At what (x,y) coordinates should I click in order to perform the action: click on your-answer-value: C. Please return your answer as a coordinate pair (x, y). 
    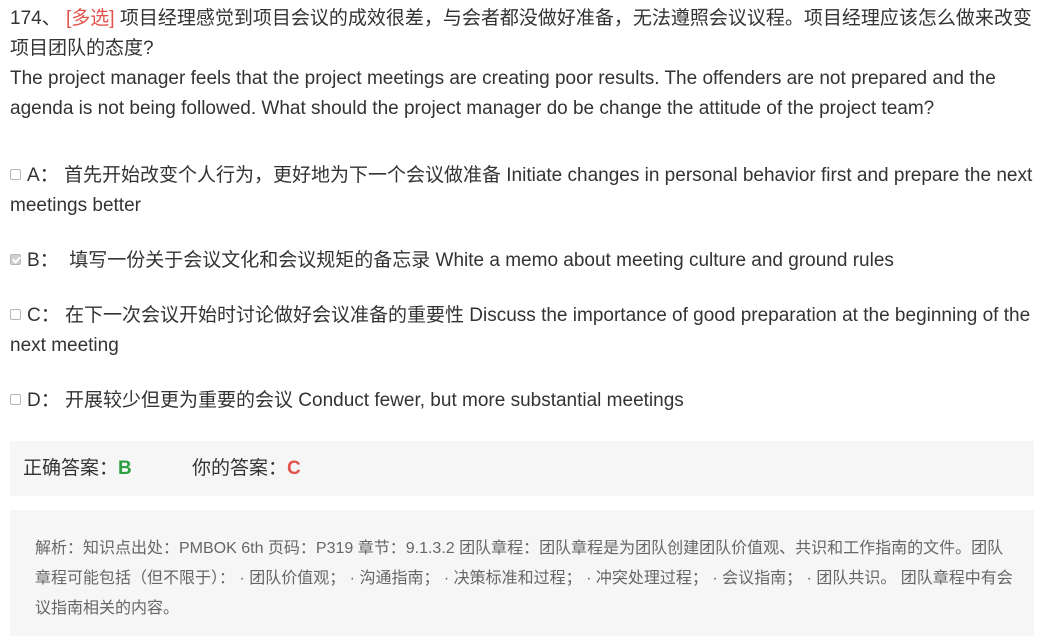
    Looking at the image, I should click on (294, 468).